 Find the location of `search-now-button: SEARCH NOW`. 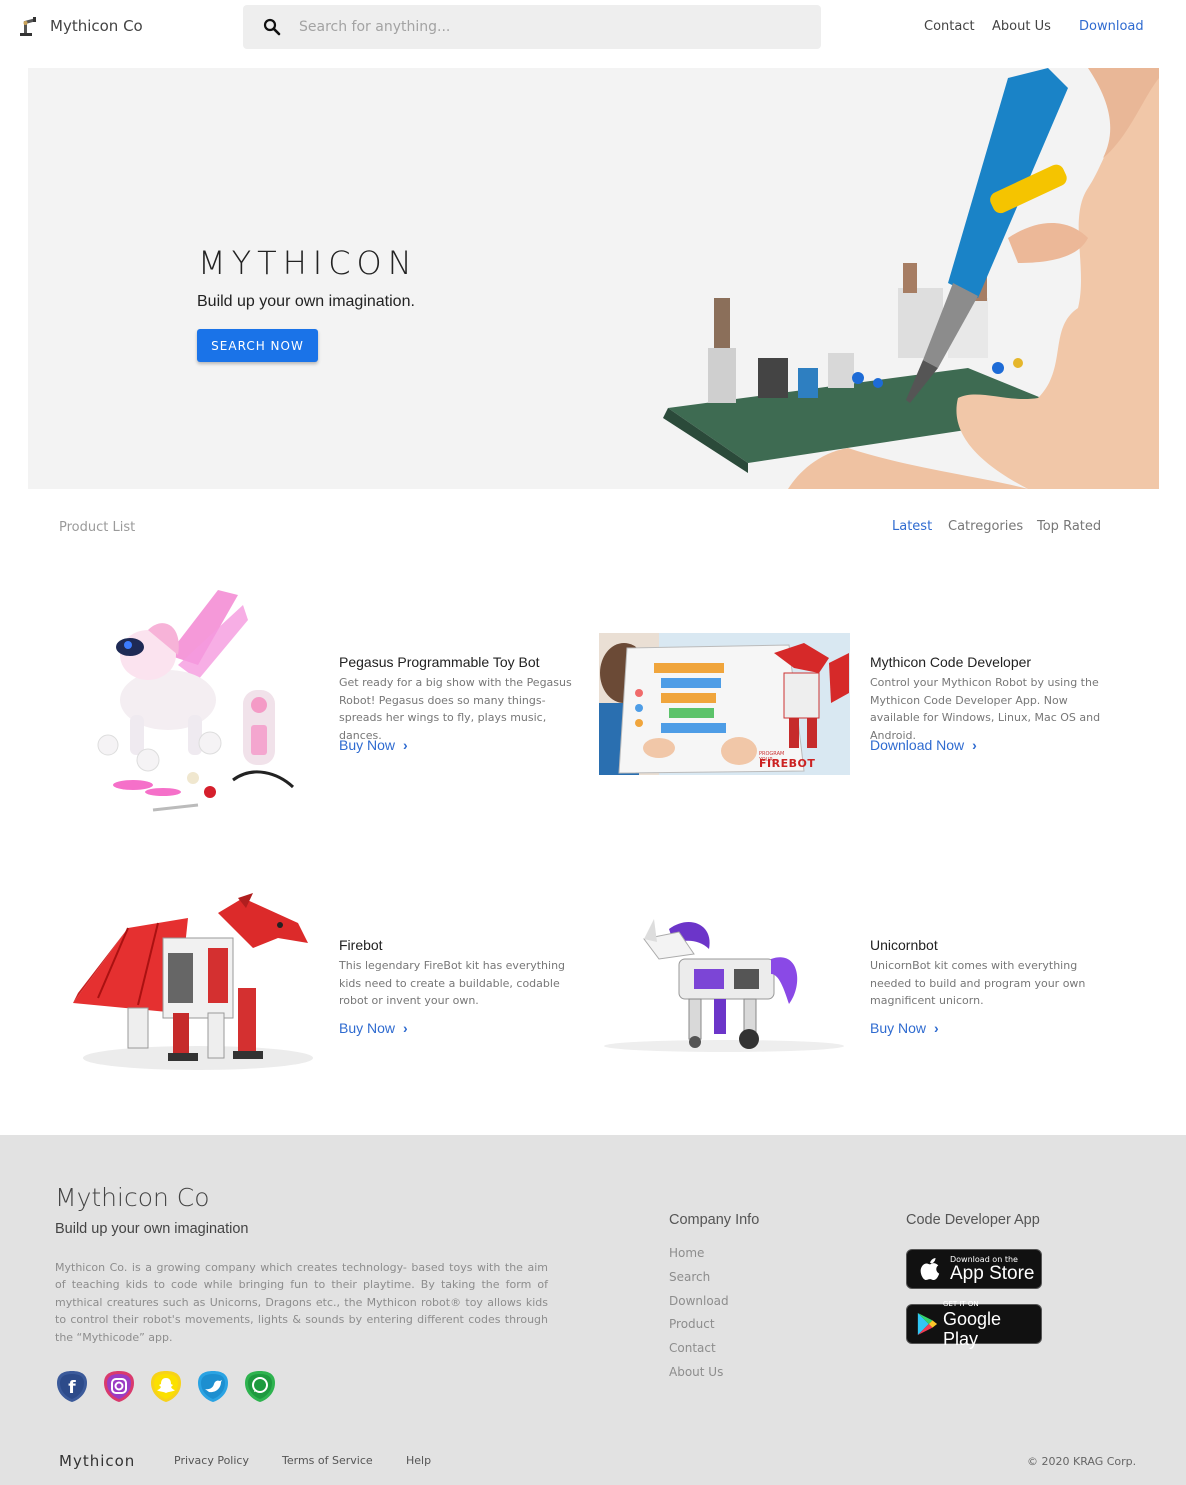

search-now-button: SEARCH NOW is located at coordinates (257, 345).